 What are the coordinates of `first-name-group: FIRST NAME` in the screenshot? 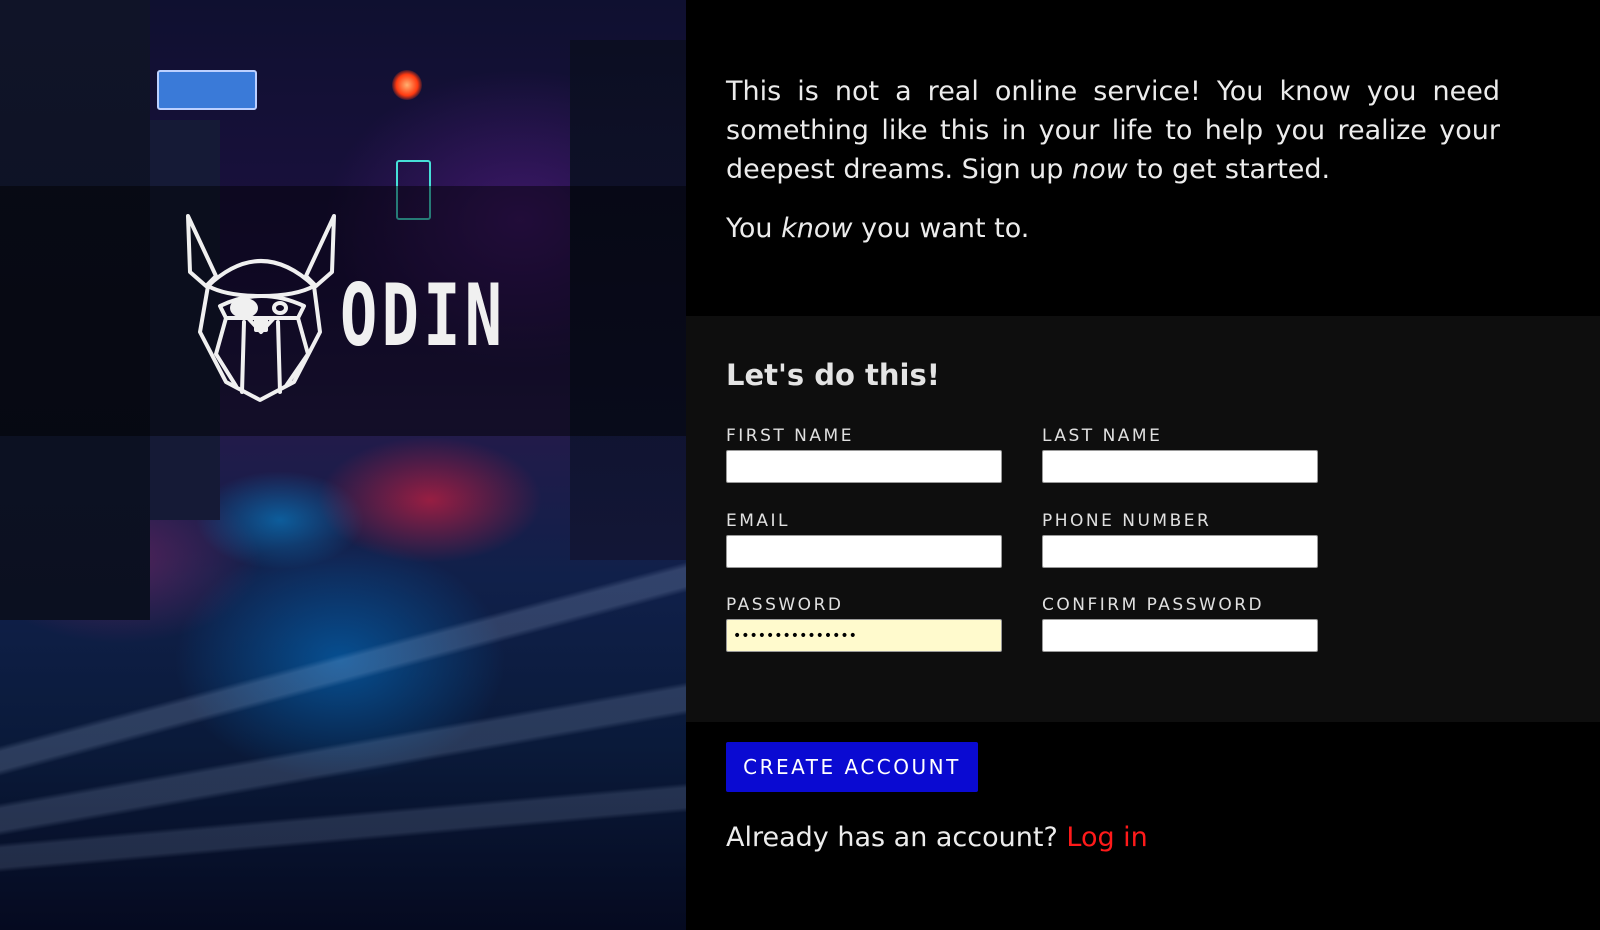 It's located at (864, 453).